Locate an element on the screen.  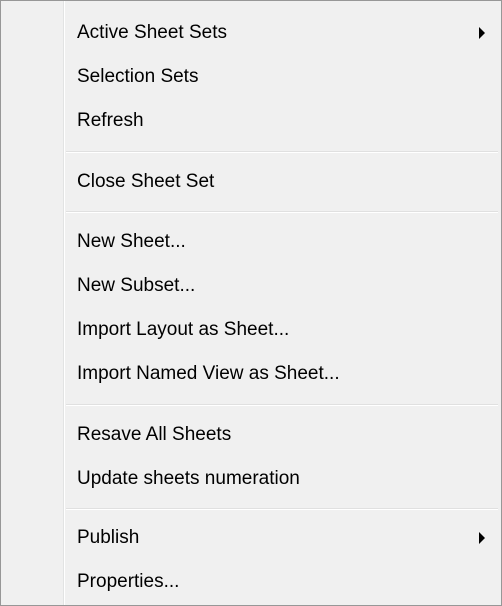
menu-item-label: Update sheets numeration is located at coordinates (188, 478).